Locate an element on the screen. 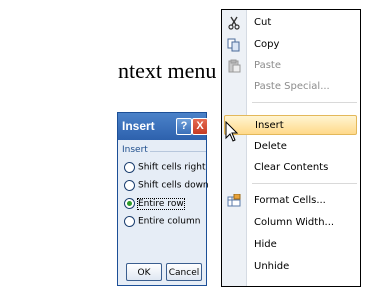  menu-item-label: Unhide is located at coordinates (272, 266).